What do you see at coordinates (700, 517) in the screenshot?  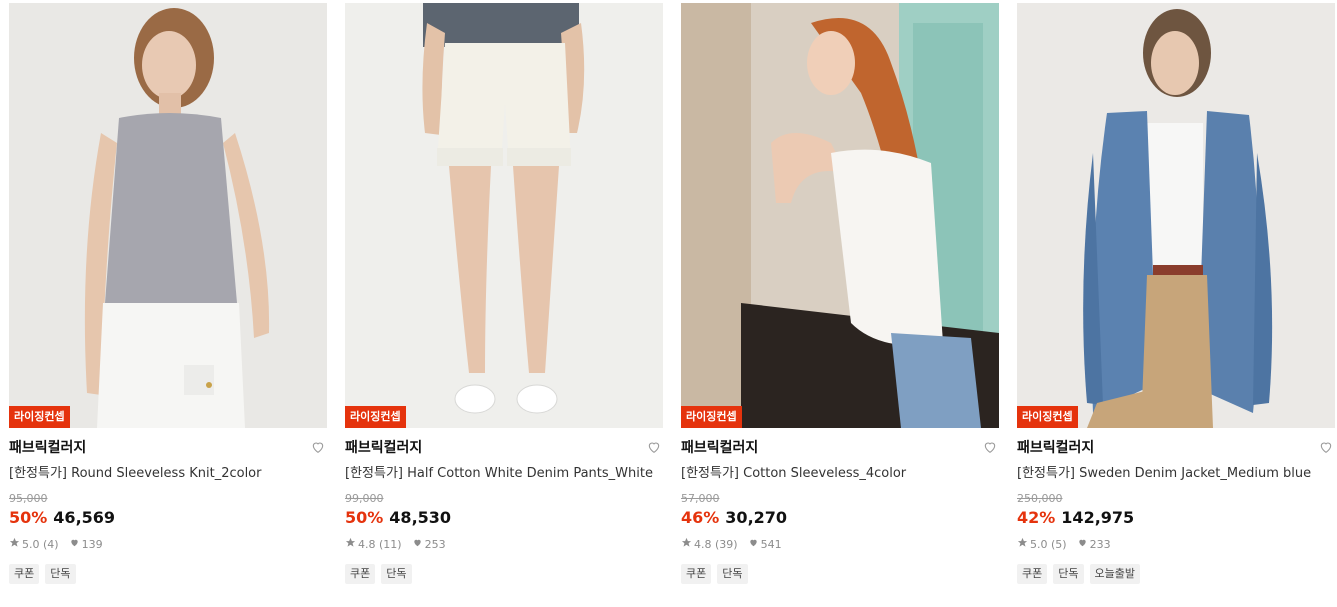 I see `discount-rate: 46%` at bounding box center [700, 517].